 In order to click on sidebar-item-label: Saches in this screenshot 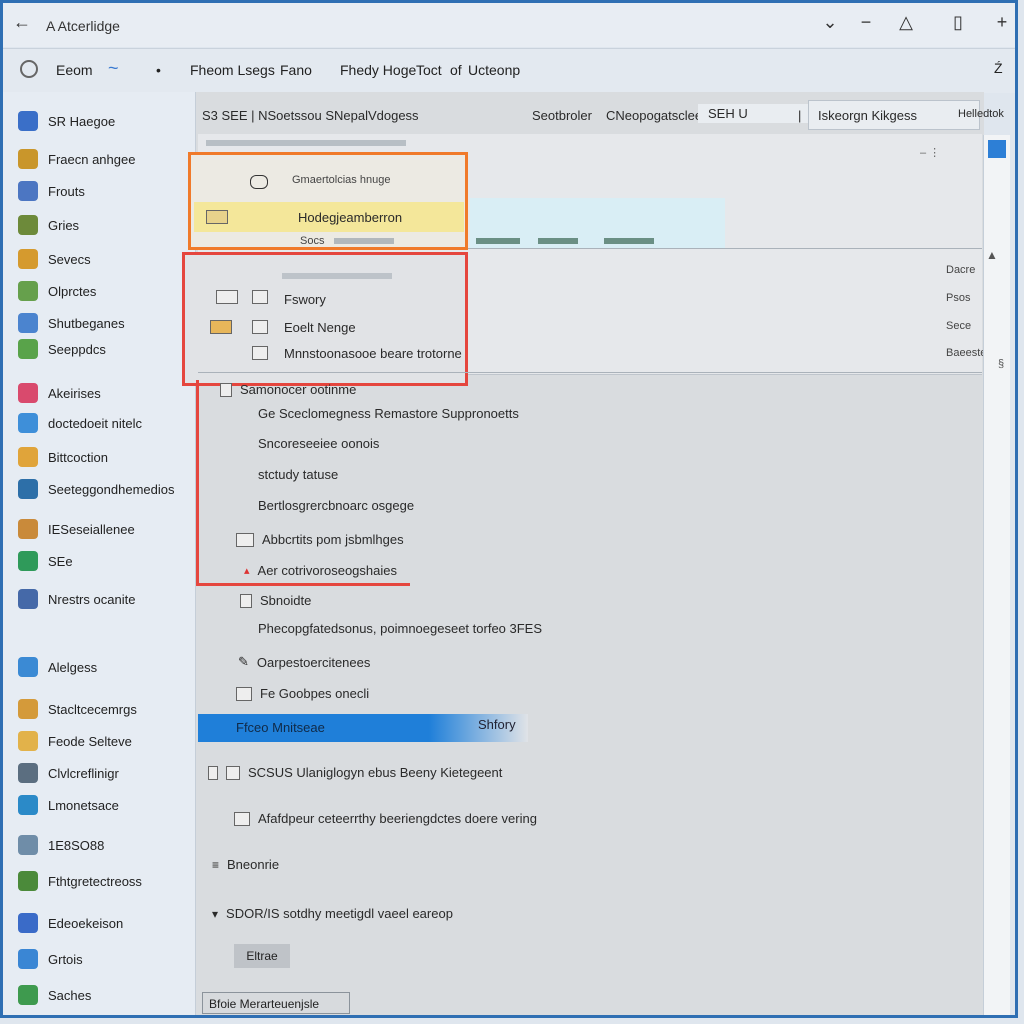, I will do `click(70, 995)`.